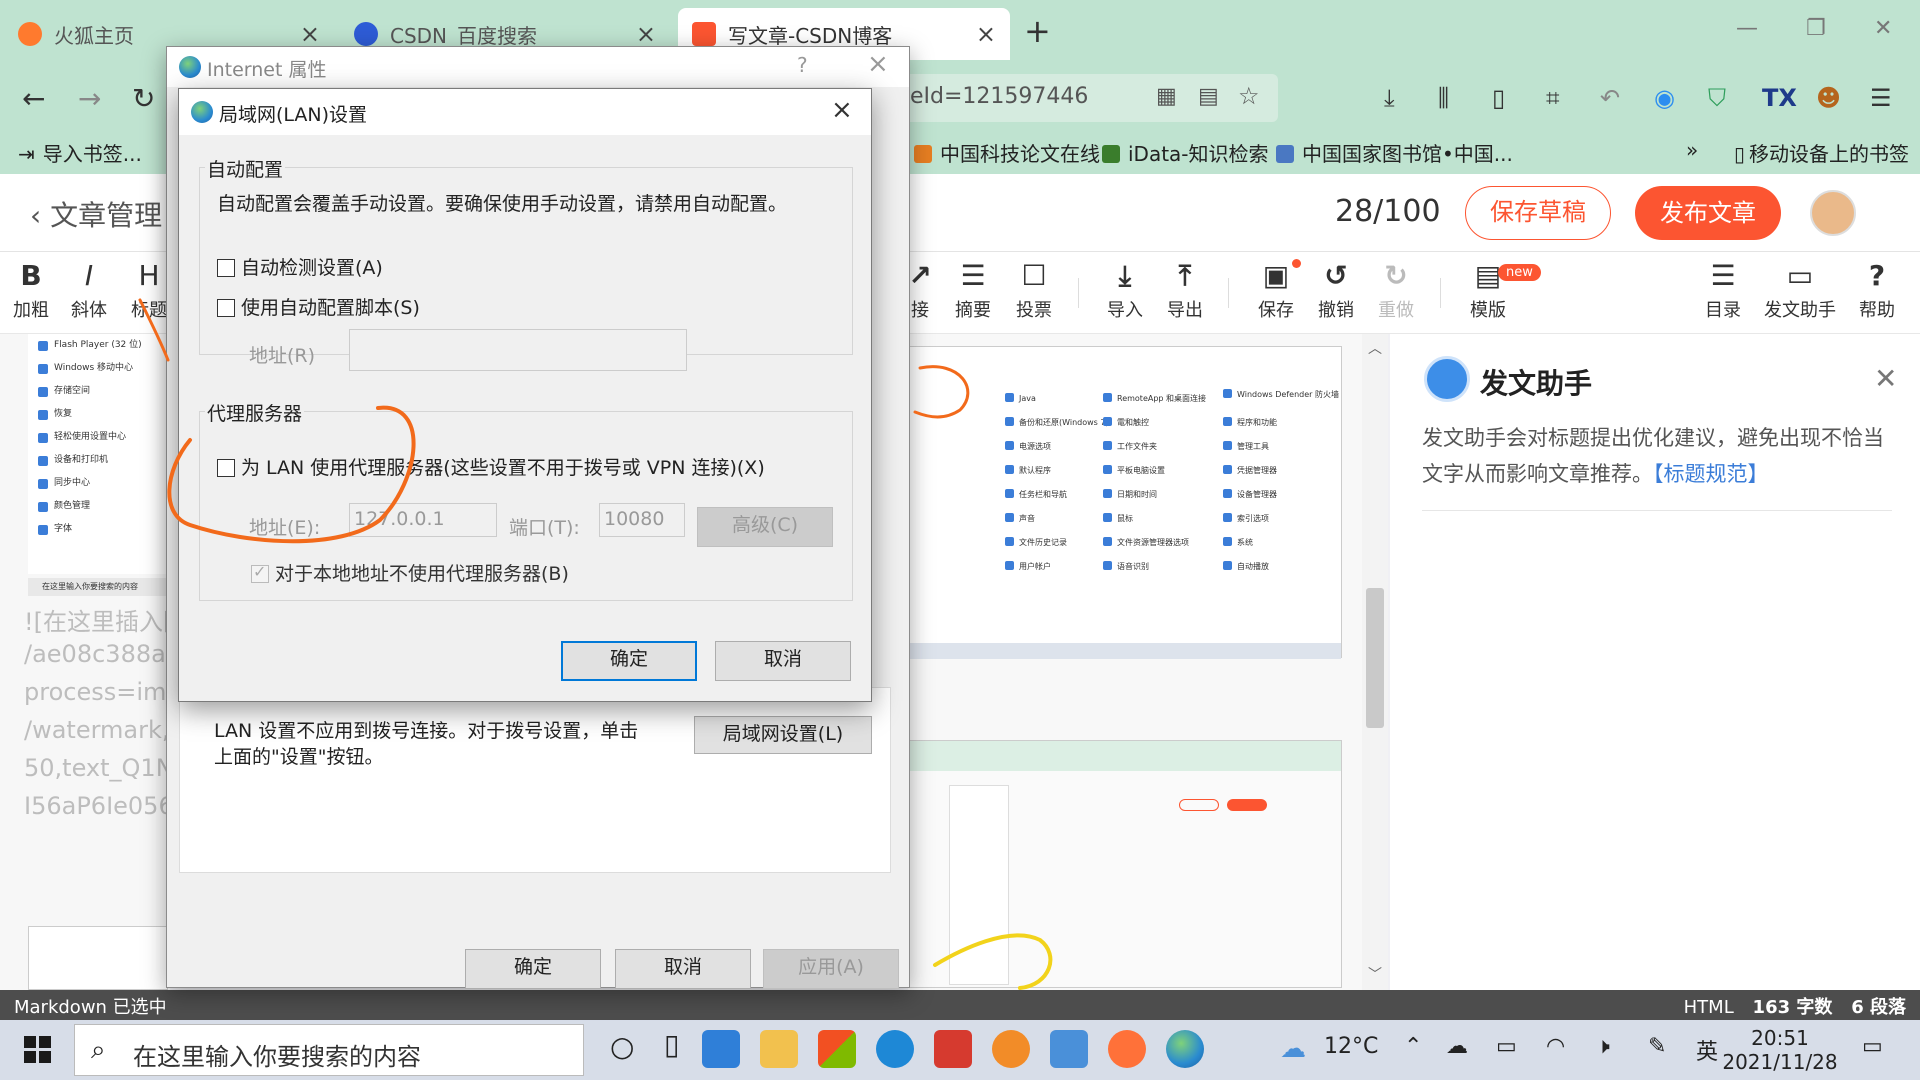 Image resolution: width=1920 pixels, height=1080 pixels. Describe the element at coordinates (1711, 474) in the screenshot. I see `title-rules-link: 【标题规范】` at that location.